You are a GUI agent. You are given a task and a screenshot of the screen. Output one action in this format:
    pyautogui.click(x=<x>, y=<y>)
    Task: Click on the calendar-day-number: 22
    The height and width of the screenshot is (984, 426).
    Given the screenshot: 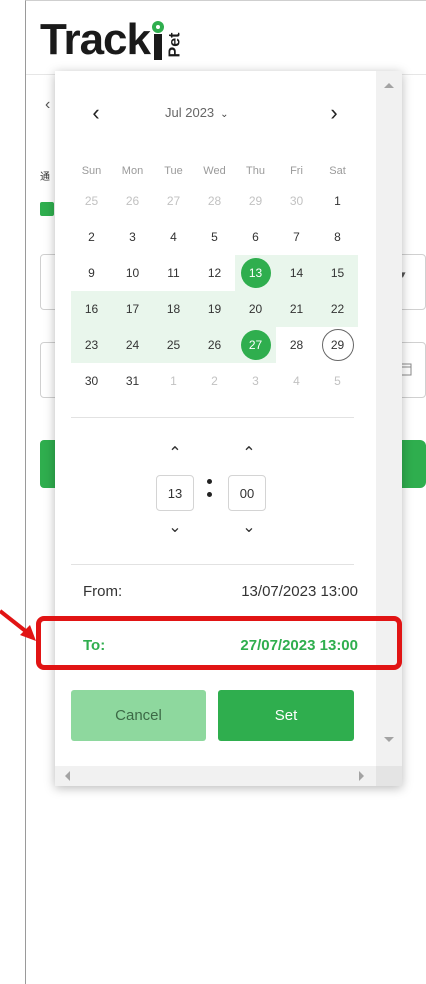 What is the action you would take?
    pyautogui.click(x=337, y=309)
    